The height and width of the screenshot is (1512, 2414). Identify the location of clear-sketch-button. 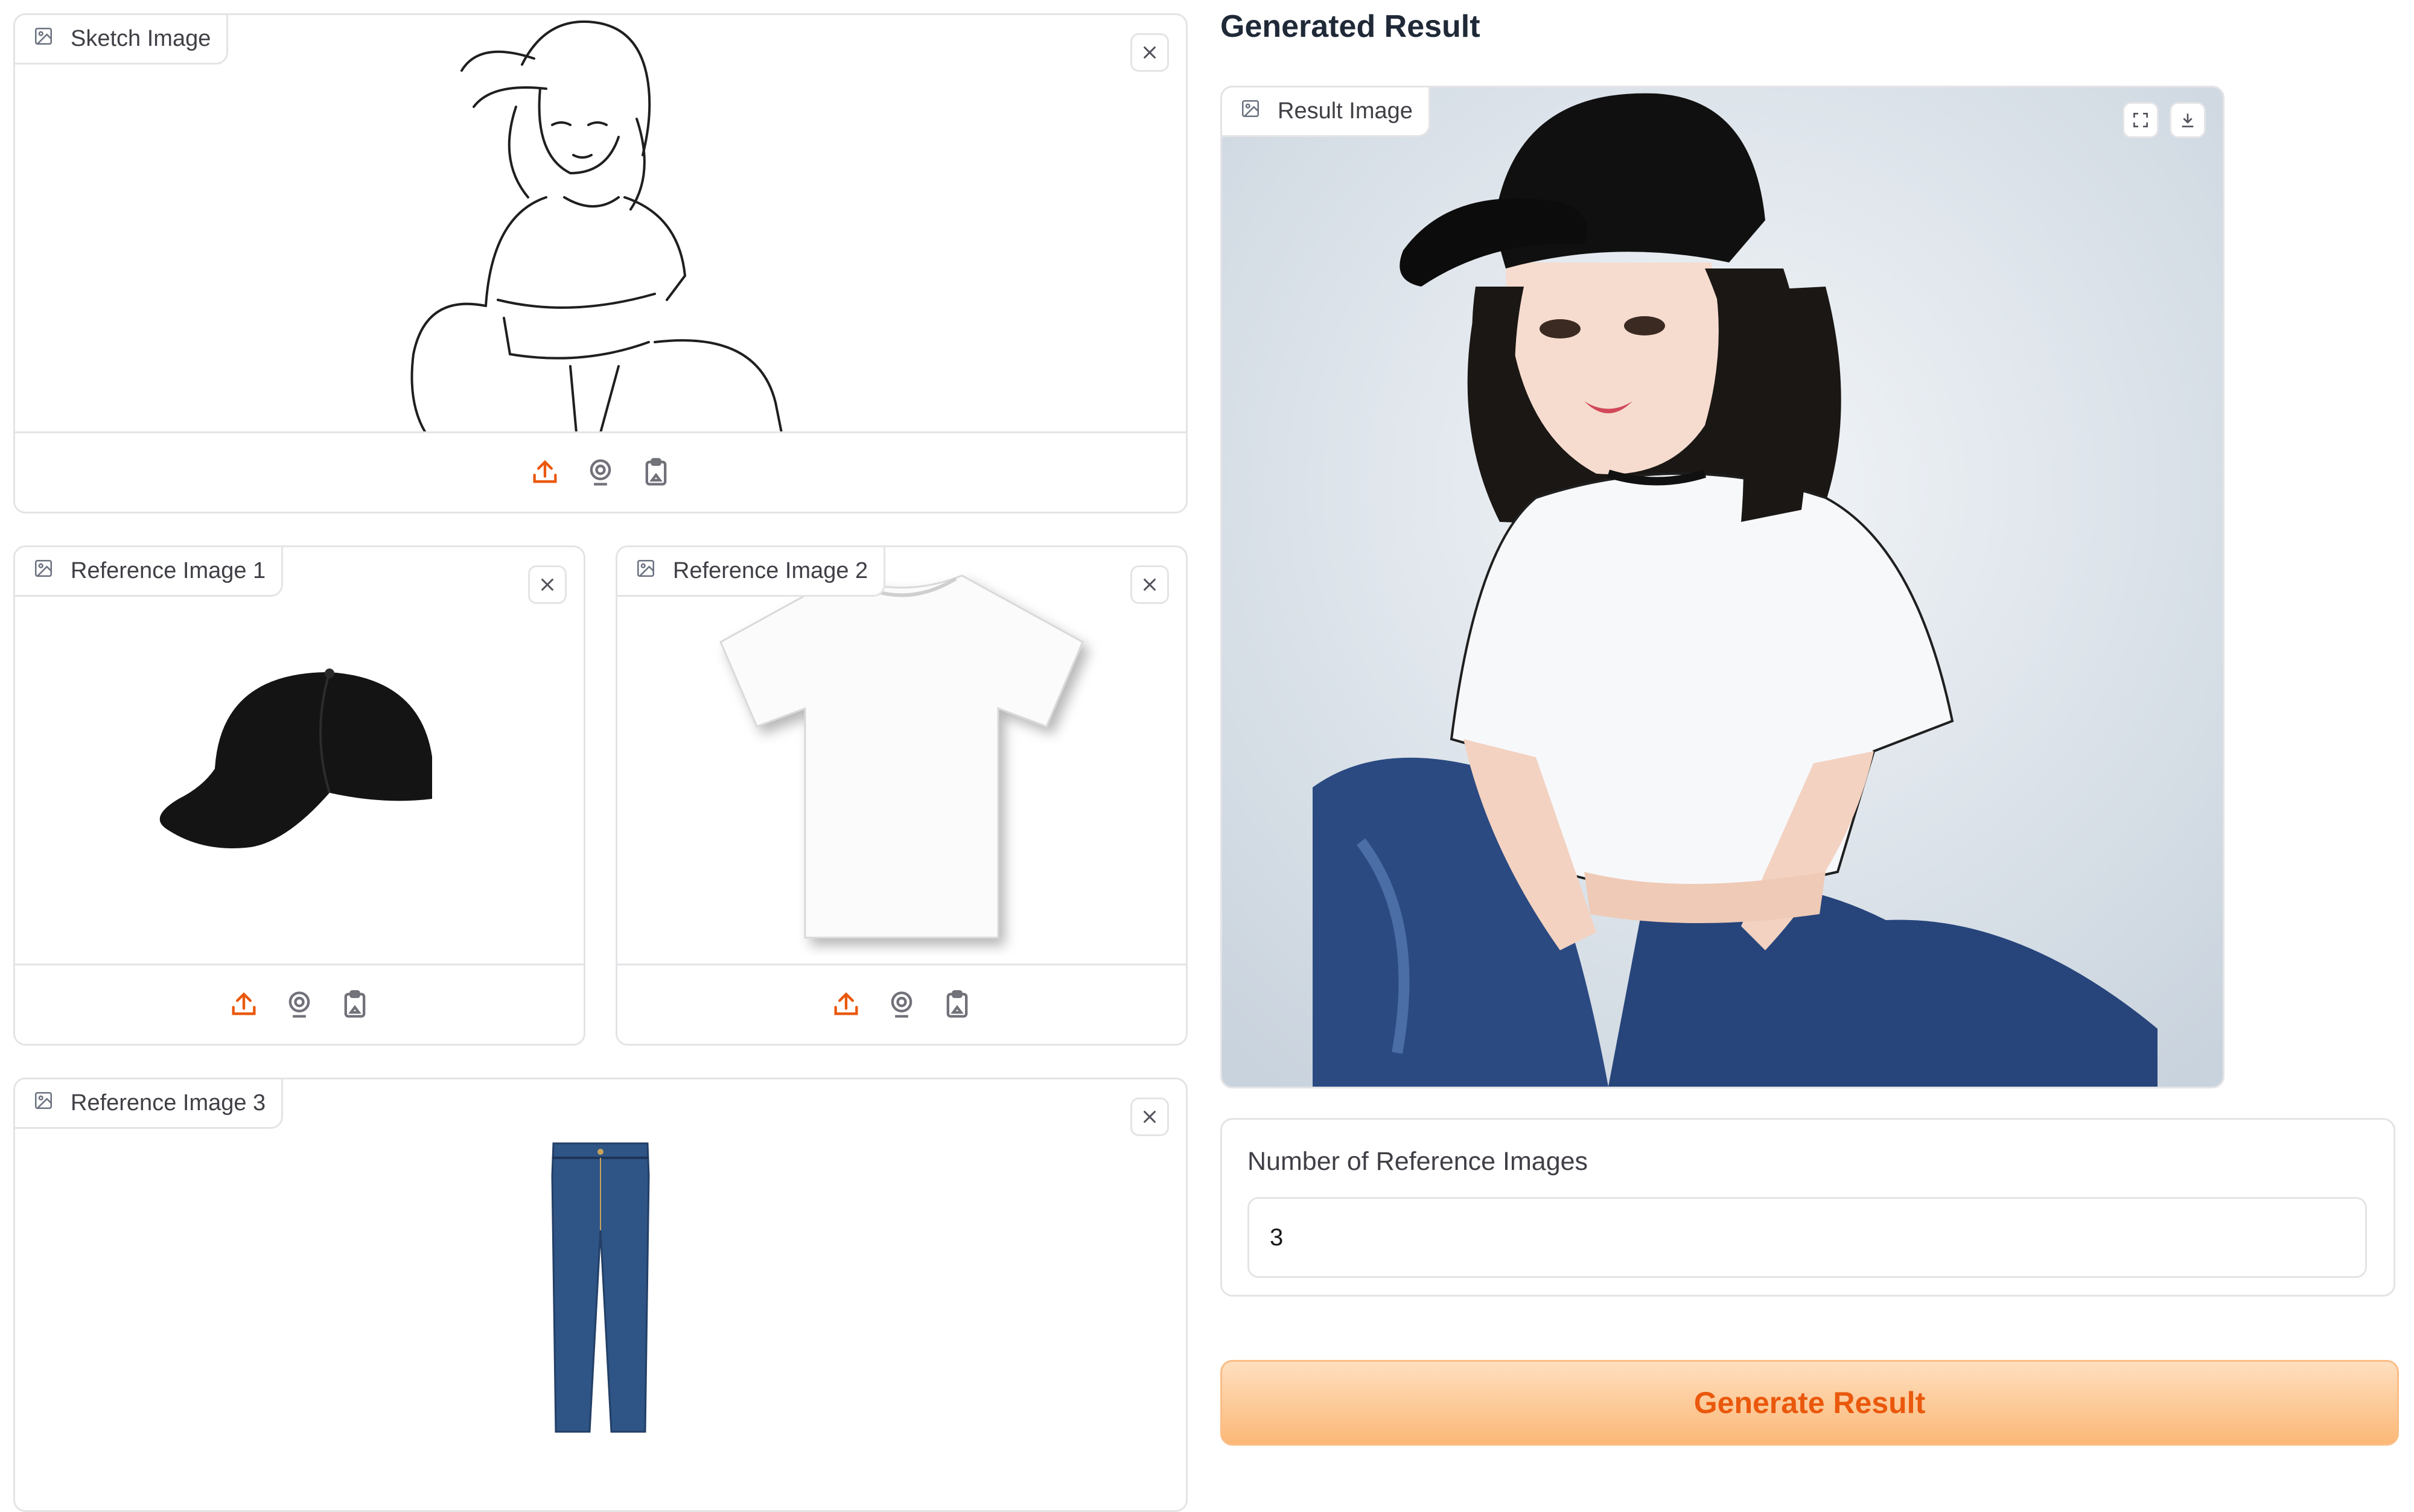
(1150, 52).